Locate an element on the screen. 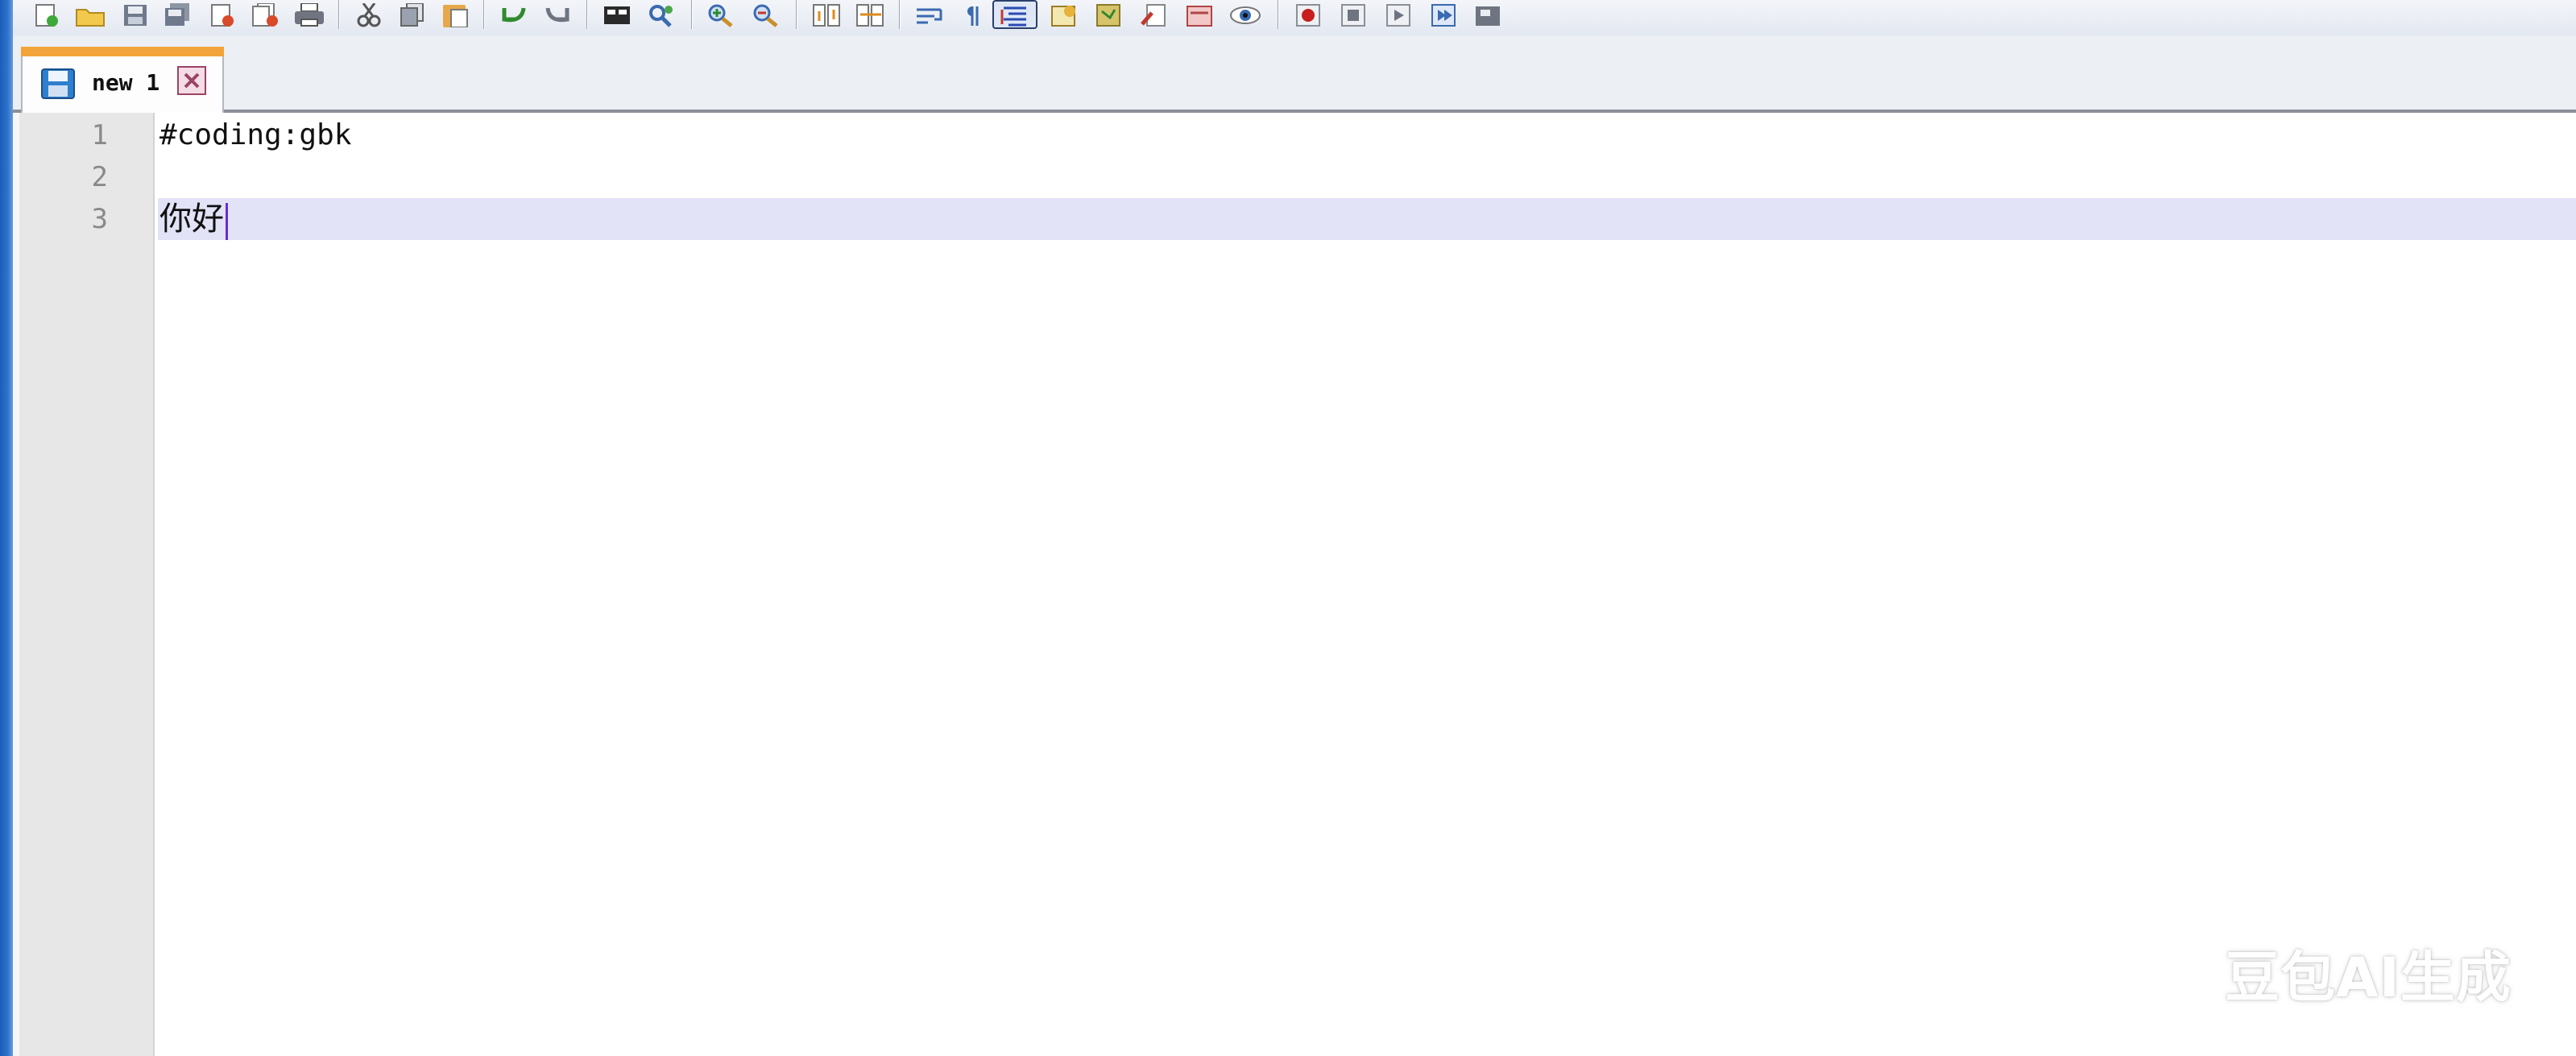 Image resolution: width=2576 pixels, height=1056 pixels. line-number: 2 is located at coordinates (99, 177).